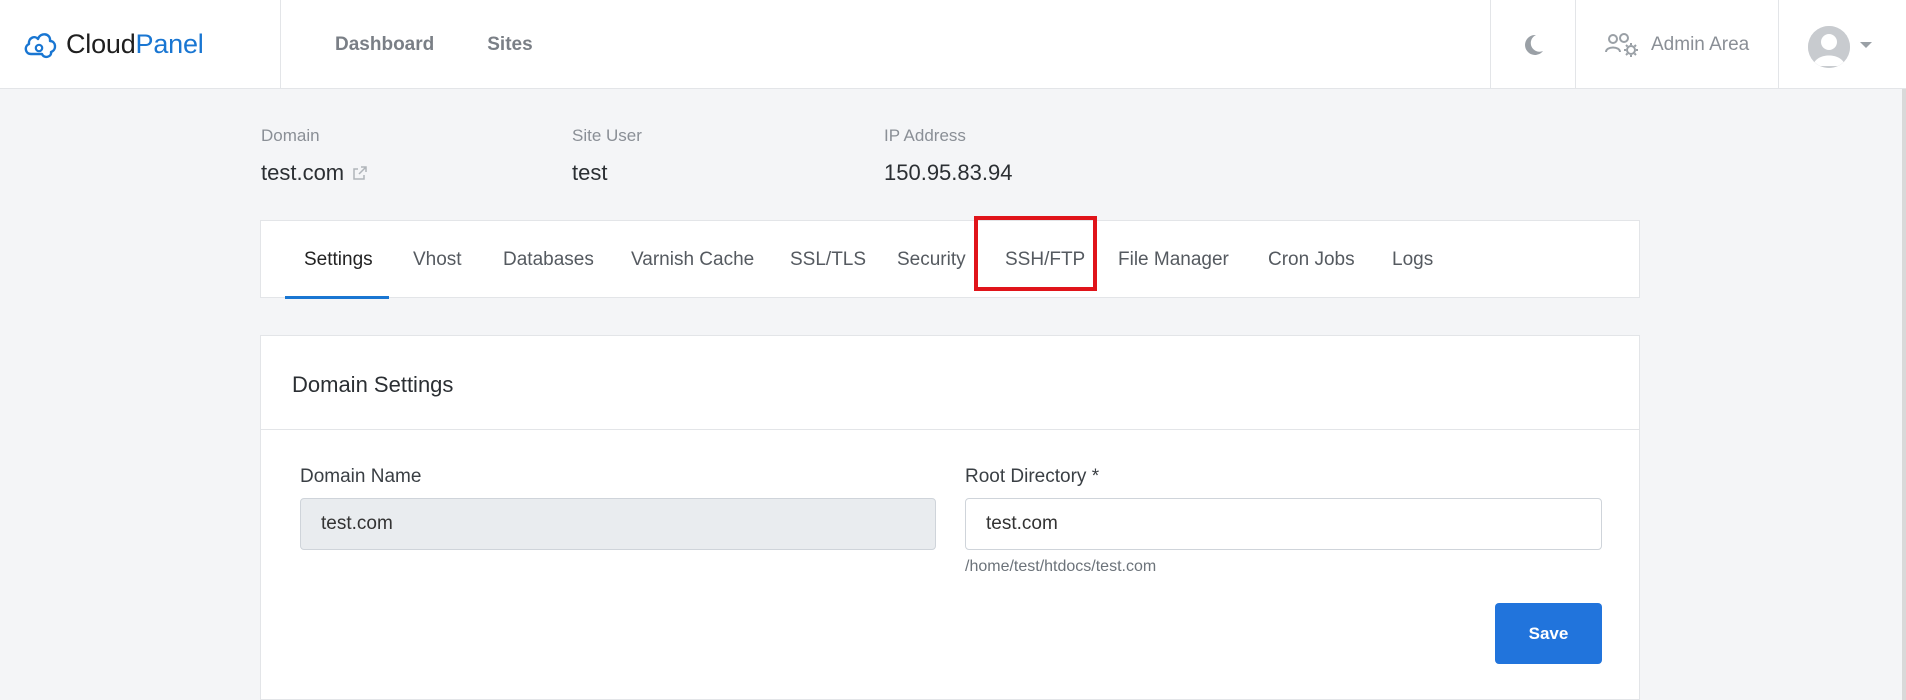 This screenshot has height=700, width=1906. Describe the element at coordinates (548, 260) in the screenshot. I see `tab-databases: Databases` at that location.